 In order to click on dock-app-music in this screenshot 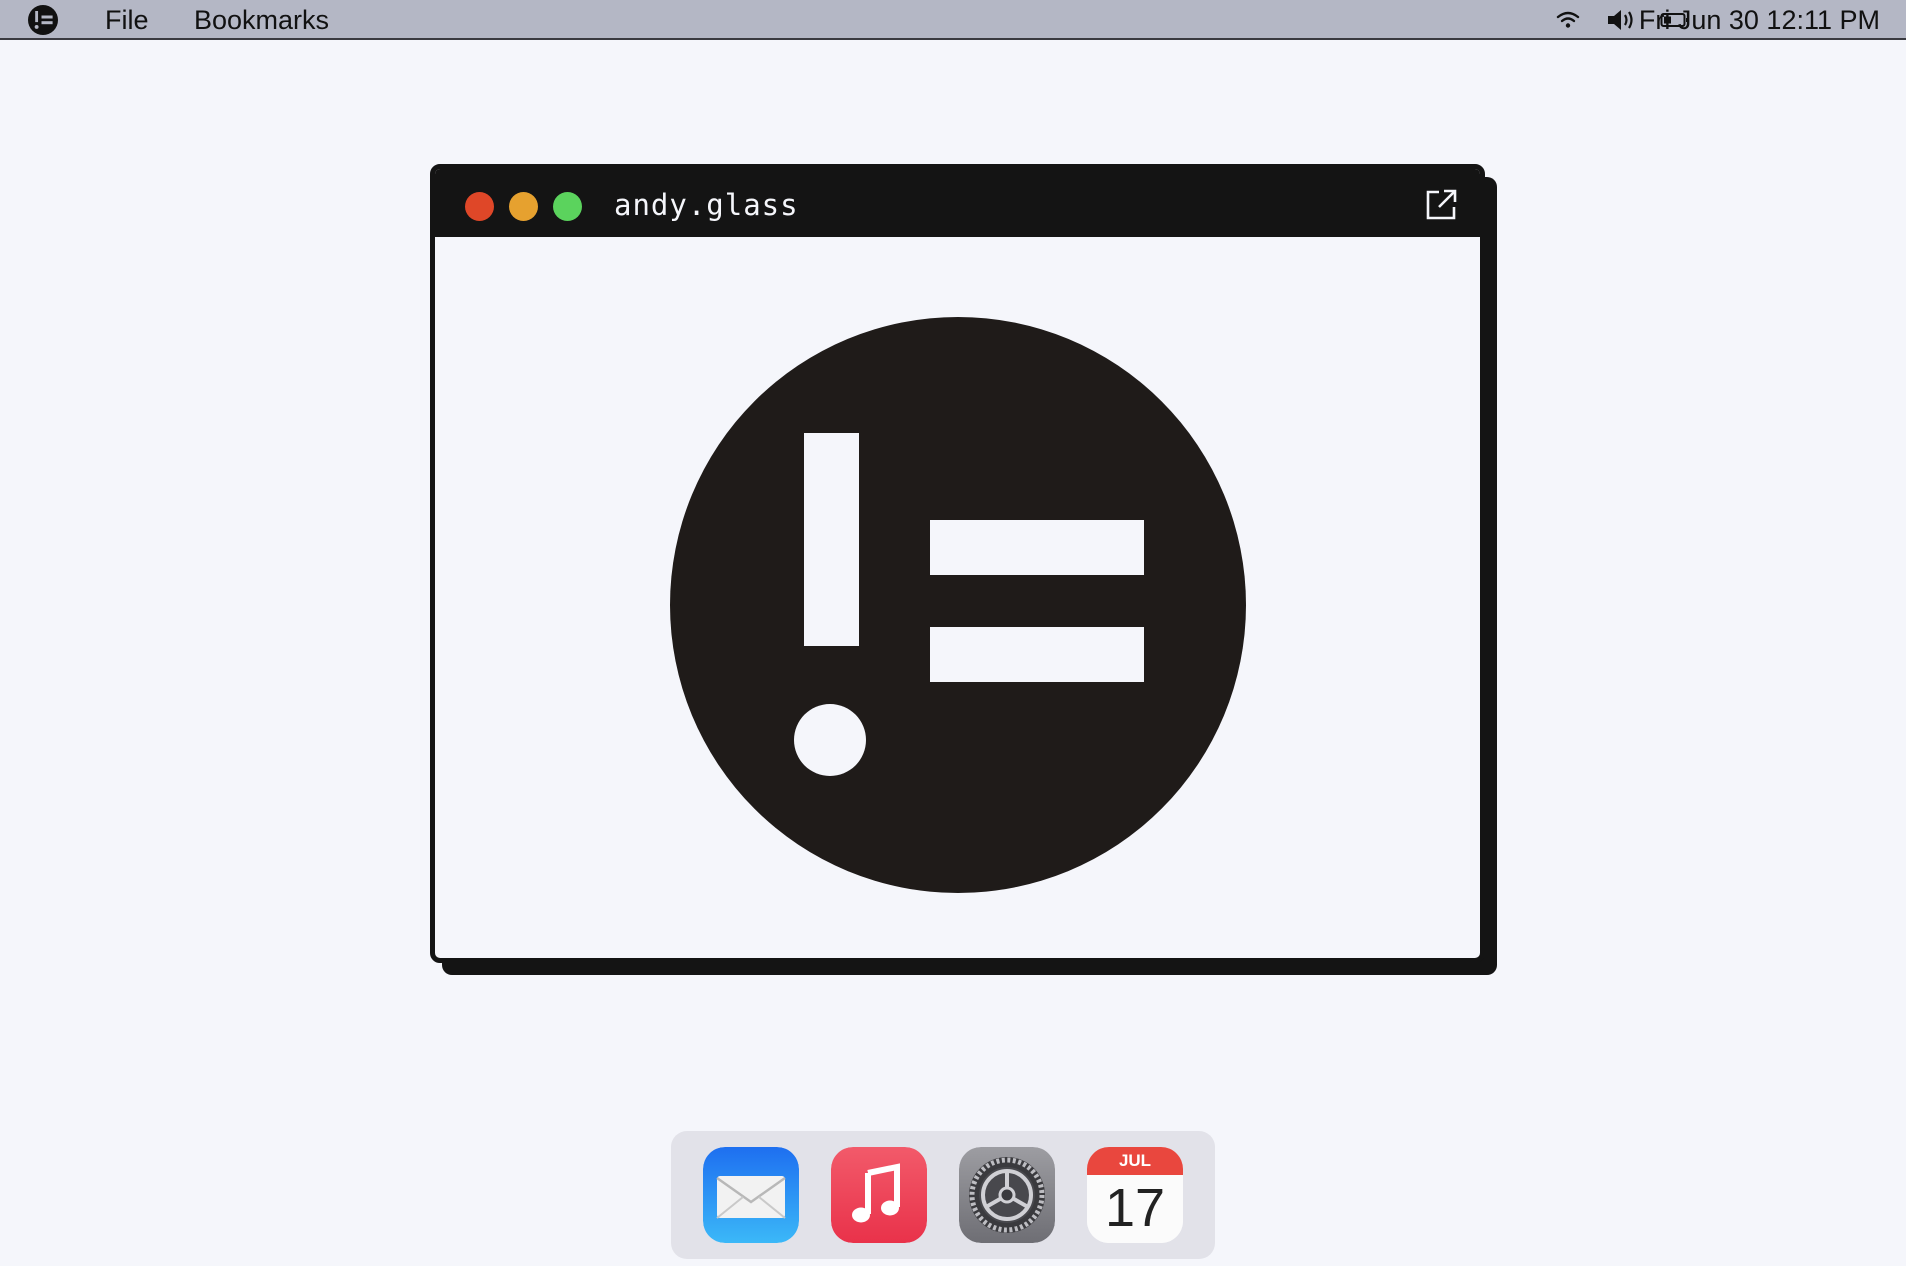, I will do `click(879, 1195)`.